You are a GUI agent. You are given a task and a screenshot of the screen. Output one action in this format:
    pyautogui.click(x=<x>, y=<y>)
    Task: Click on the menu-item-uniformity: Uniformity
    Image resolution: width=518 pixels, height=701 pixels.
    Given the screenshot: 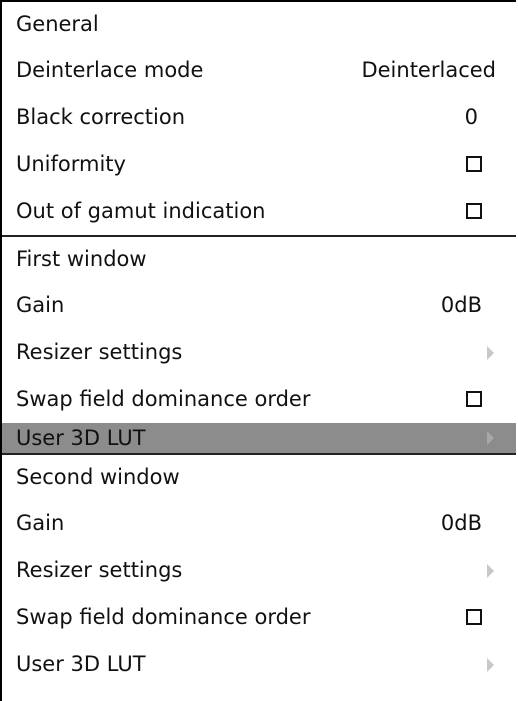 What is the action you would take?
    pyautogui.click(x=259, y=164)
    